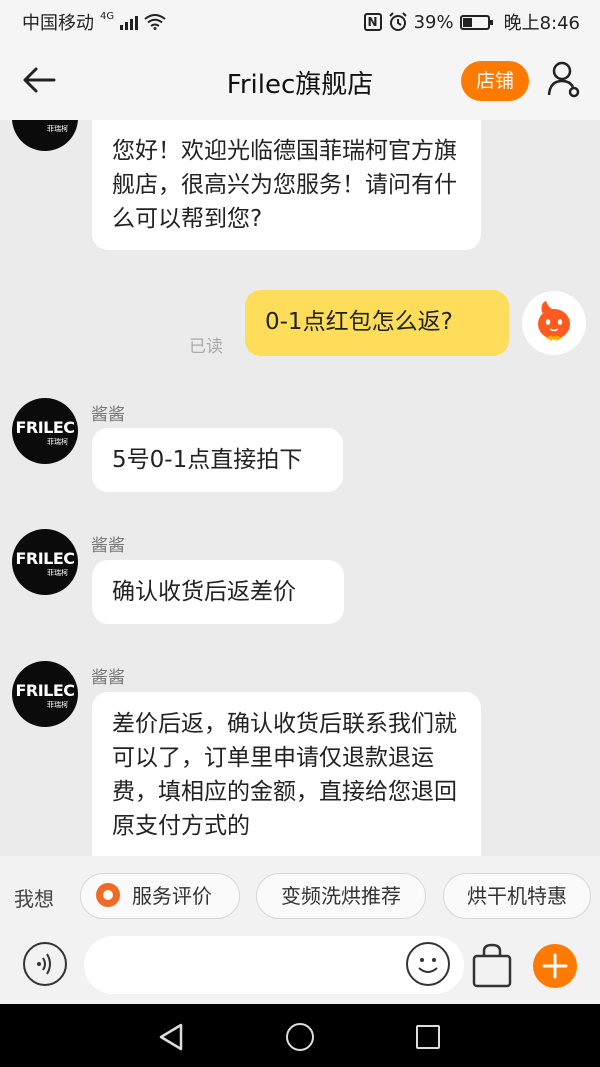 The image size is (600, 1067). I want to click on chip-label: 变频洗烘推荐, so click(341, 896).